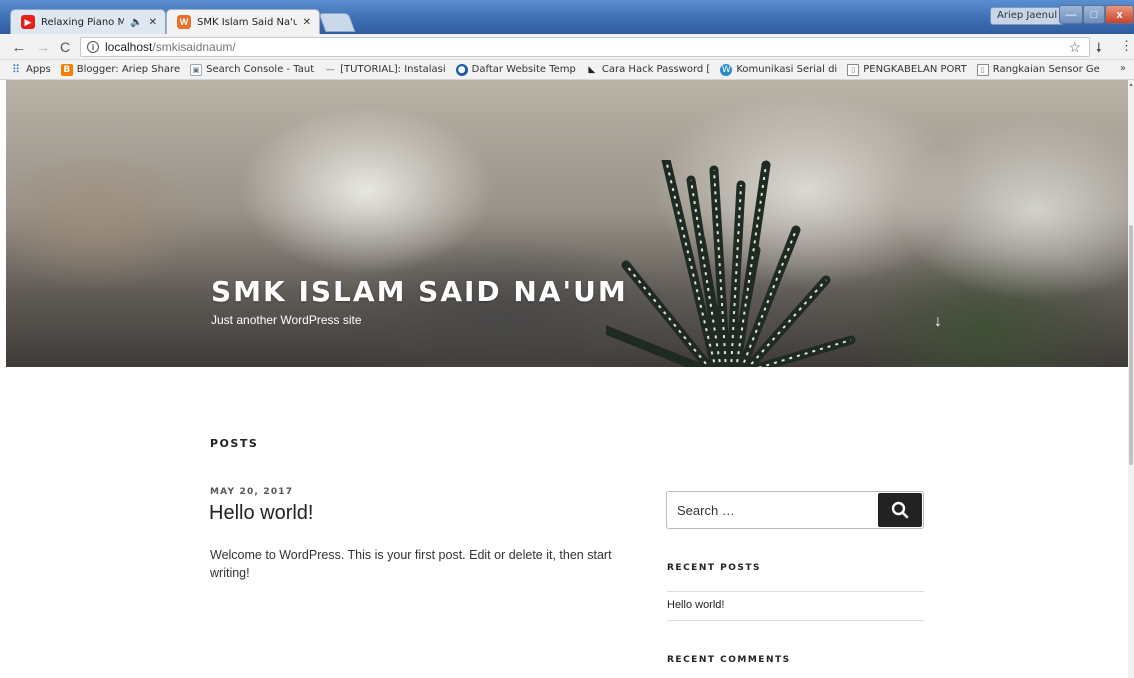 Image resolution: width=1134 pixels, height=678 pixels. Describe the element at coordinates (729, 660) in the screenshot. I see `recent-comments-heading: RECENT COMMENTS` at that location.